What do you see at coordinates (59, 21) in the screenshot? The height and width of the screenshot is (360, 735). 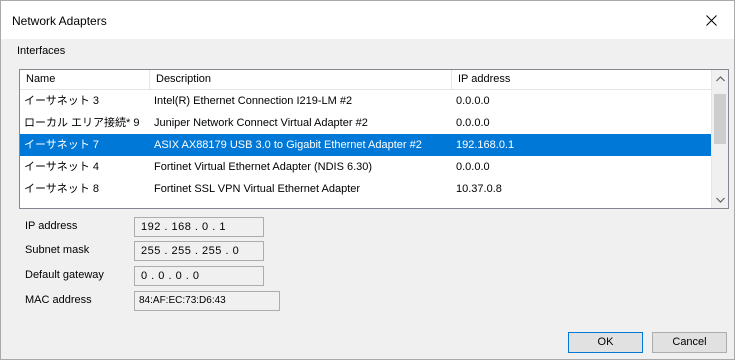 I see `dialog-title: Network Adapters` at bounding box center [59, 21].